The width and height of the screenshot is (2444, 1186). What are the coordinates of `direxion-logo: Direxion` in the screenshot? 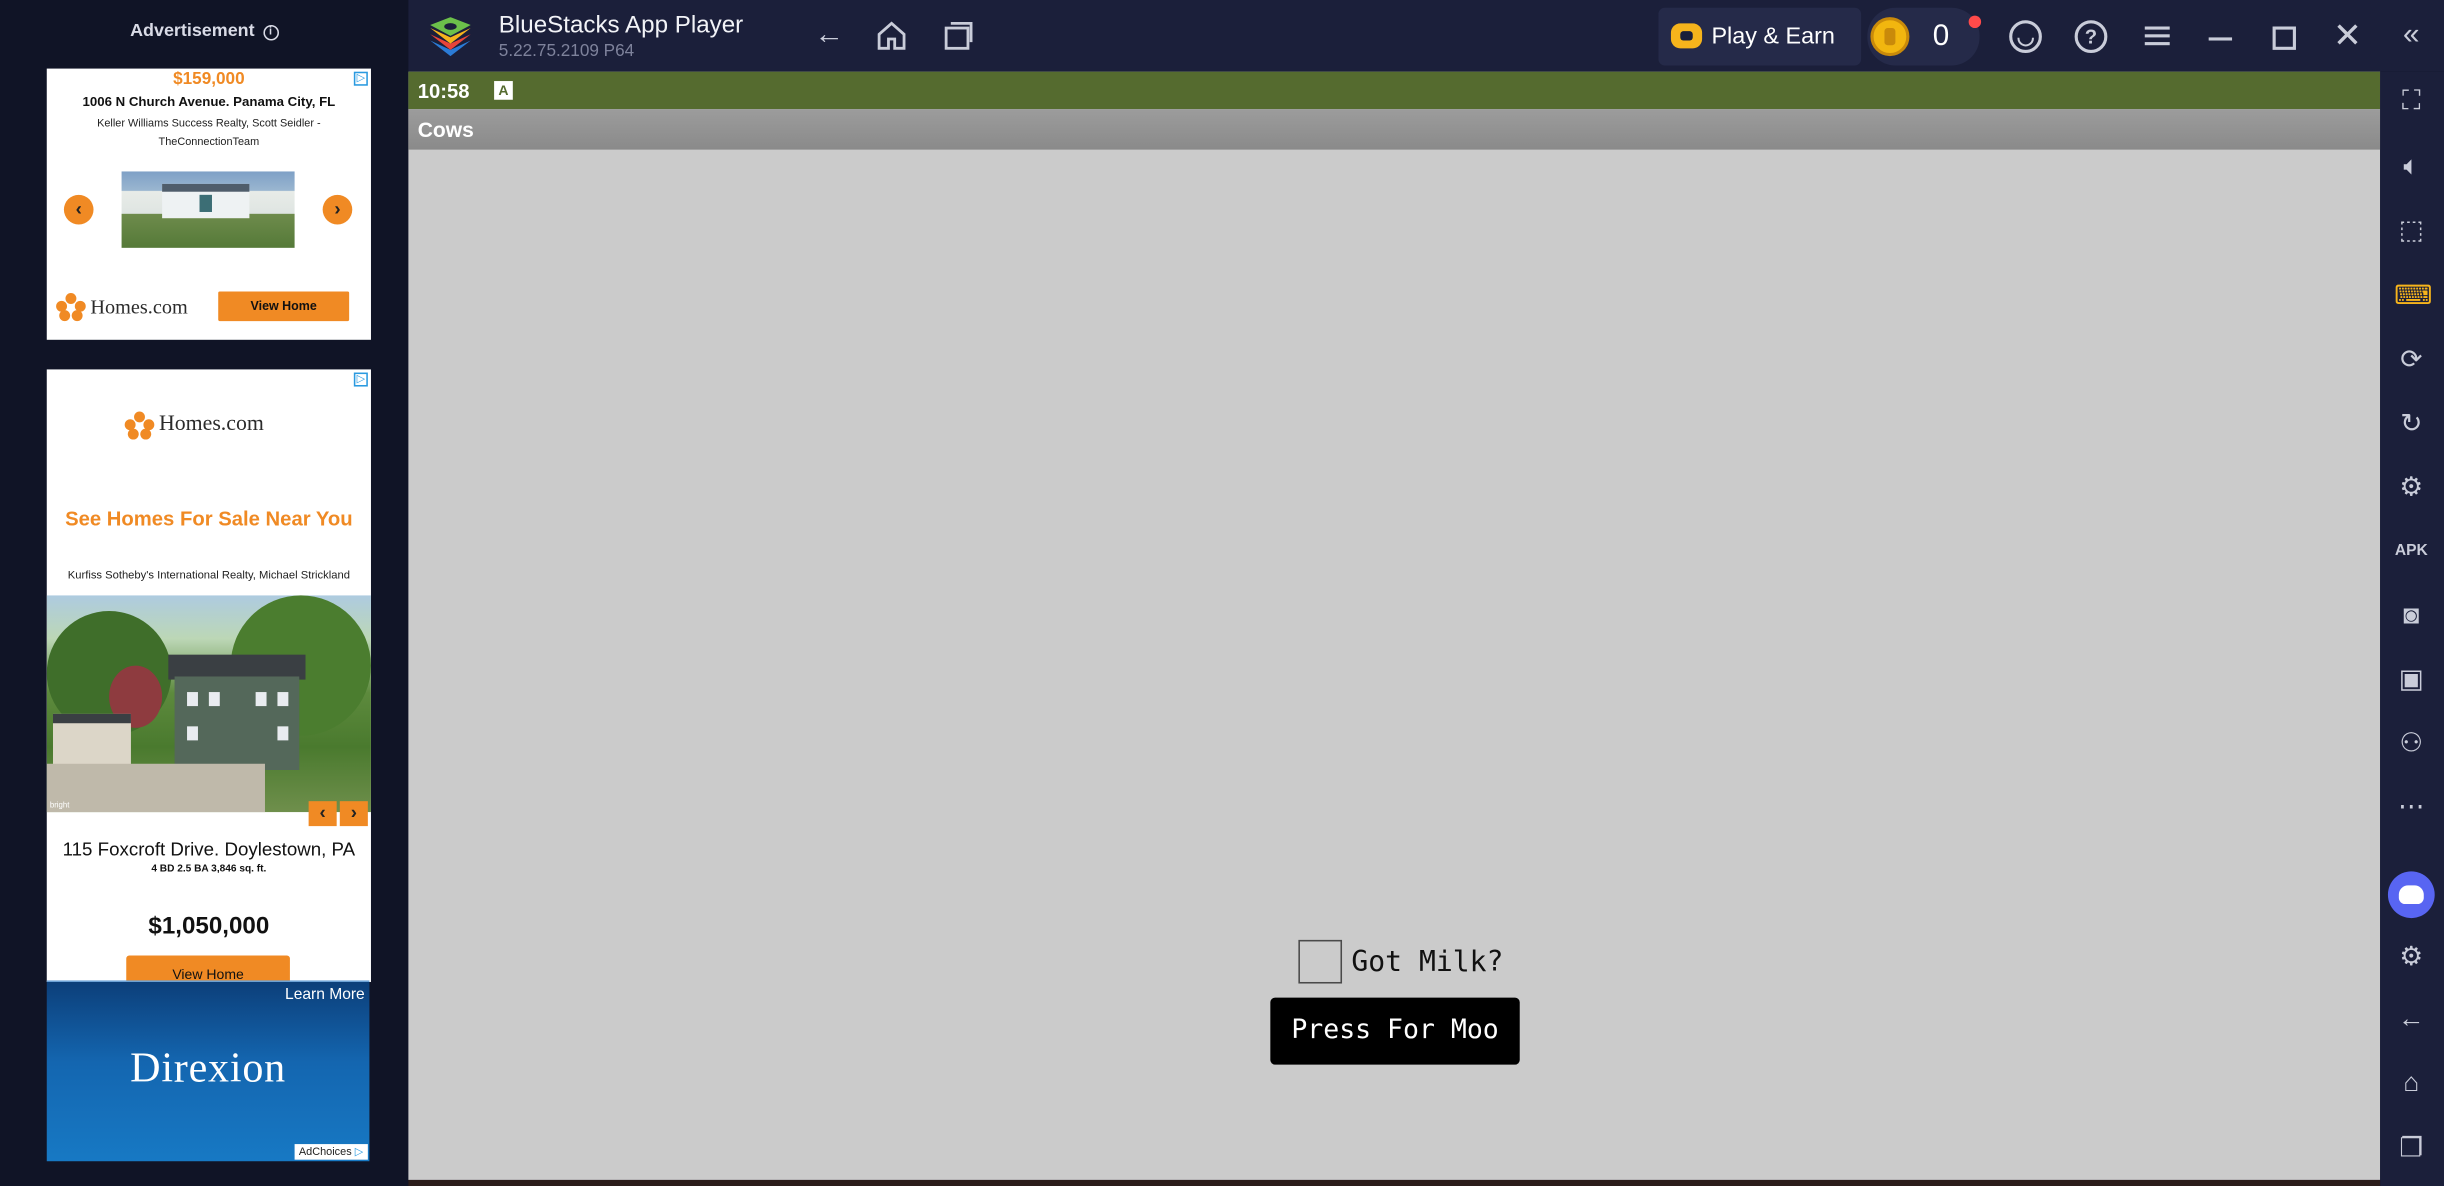 It's located at (208, 1068).